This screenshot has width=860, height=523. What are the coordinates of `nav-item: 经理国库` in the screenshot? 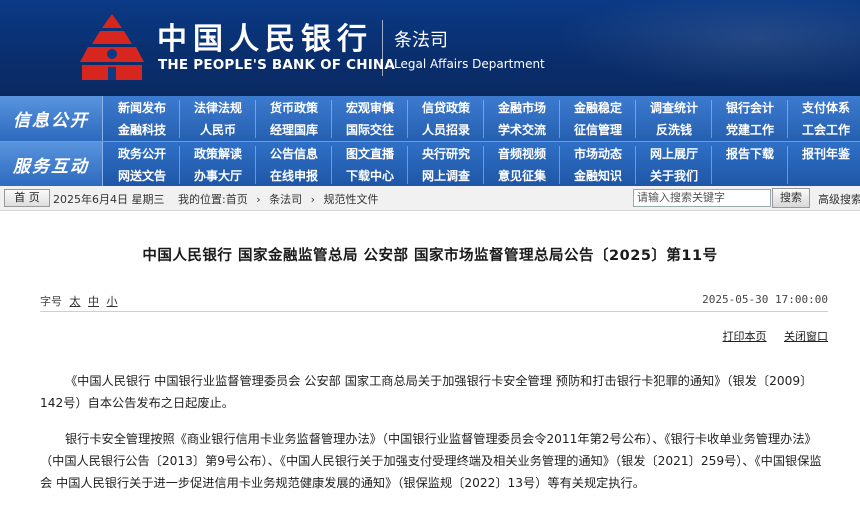 It's located at (294, 130).